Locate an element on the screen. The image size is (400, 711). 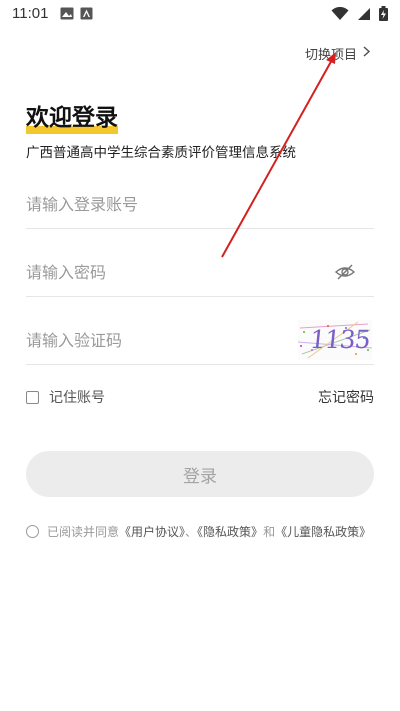
forgot-password-link: 忘记密码 is located at coordinates (346, 397).